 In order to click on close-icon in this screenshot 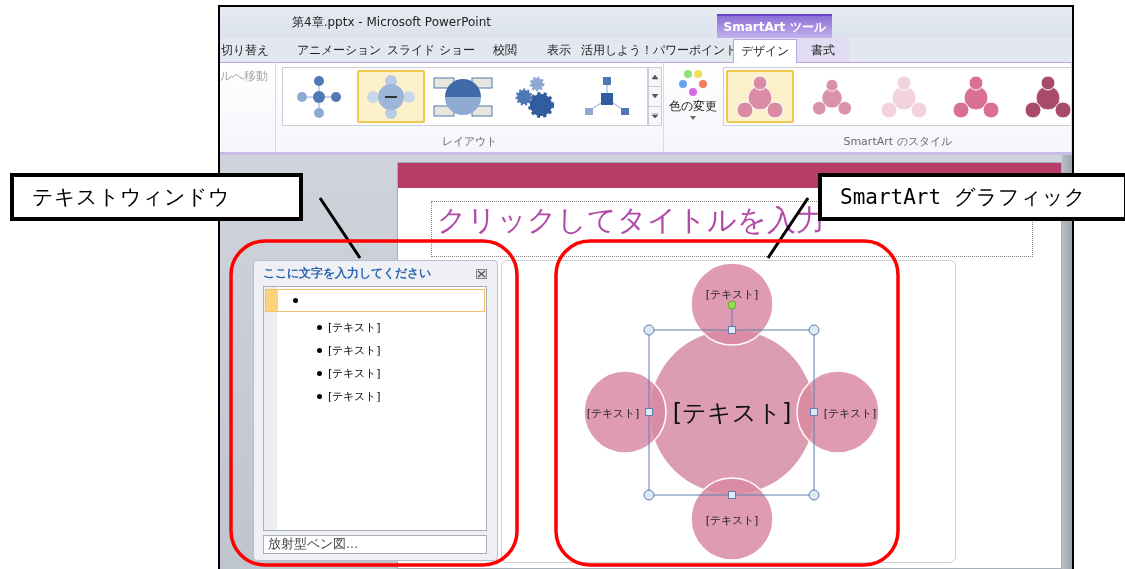, I will do `click(481, 273)`.